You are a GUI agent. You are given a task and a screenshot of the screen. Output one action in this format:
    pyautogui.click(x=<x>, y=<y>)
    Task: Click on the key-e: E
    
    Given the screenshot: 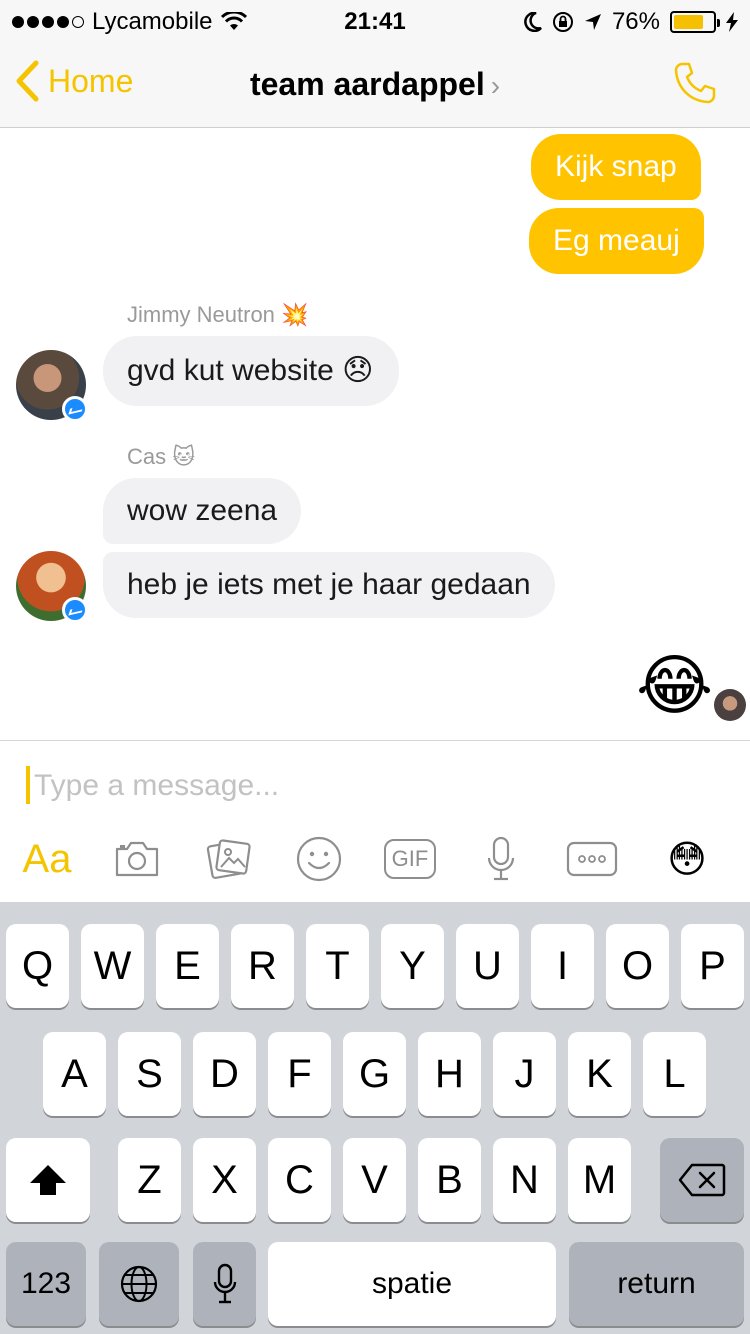 What is the action you would take?
    pyautogui.click(x=187, y=966)
    